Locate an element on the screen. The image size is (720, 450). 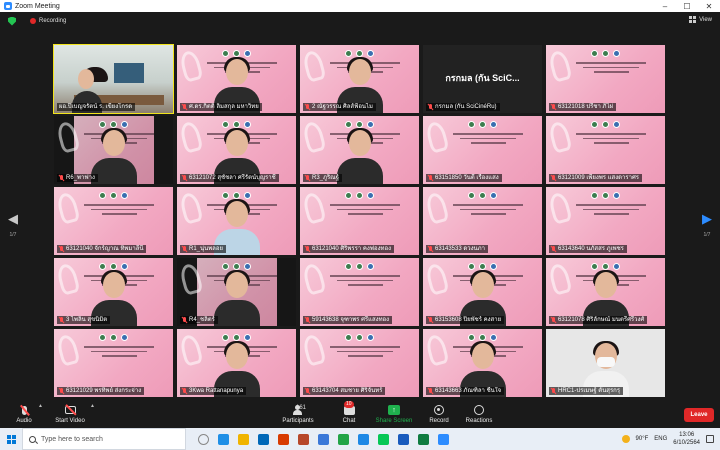
participant-tile: 59143638 จุฑาพร ศรีแสงทอง is located at coordinates (359, 292).